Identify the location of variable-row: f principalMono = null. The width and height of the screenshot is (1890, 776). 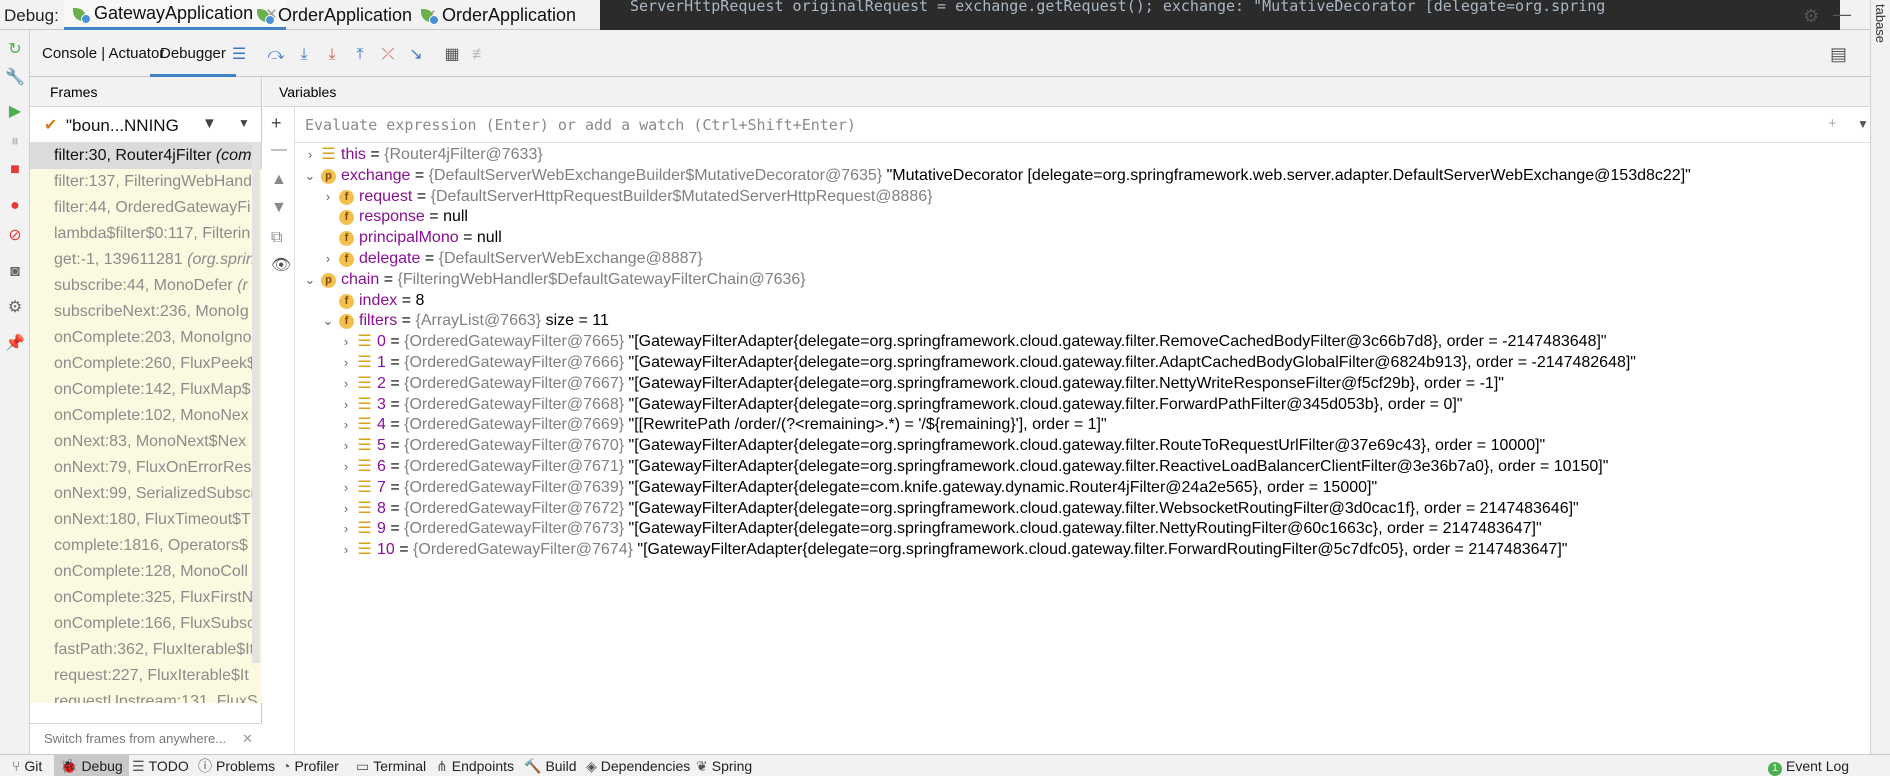
(1082, 238).